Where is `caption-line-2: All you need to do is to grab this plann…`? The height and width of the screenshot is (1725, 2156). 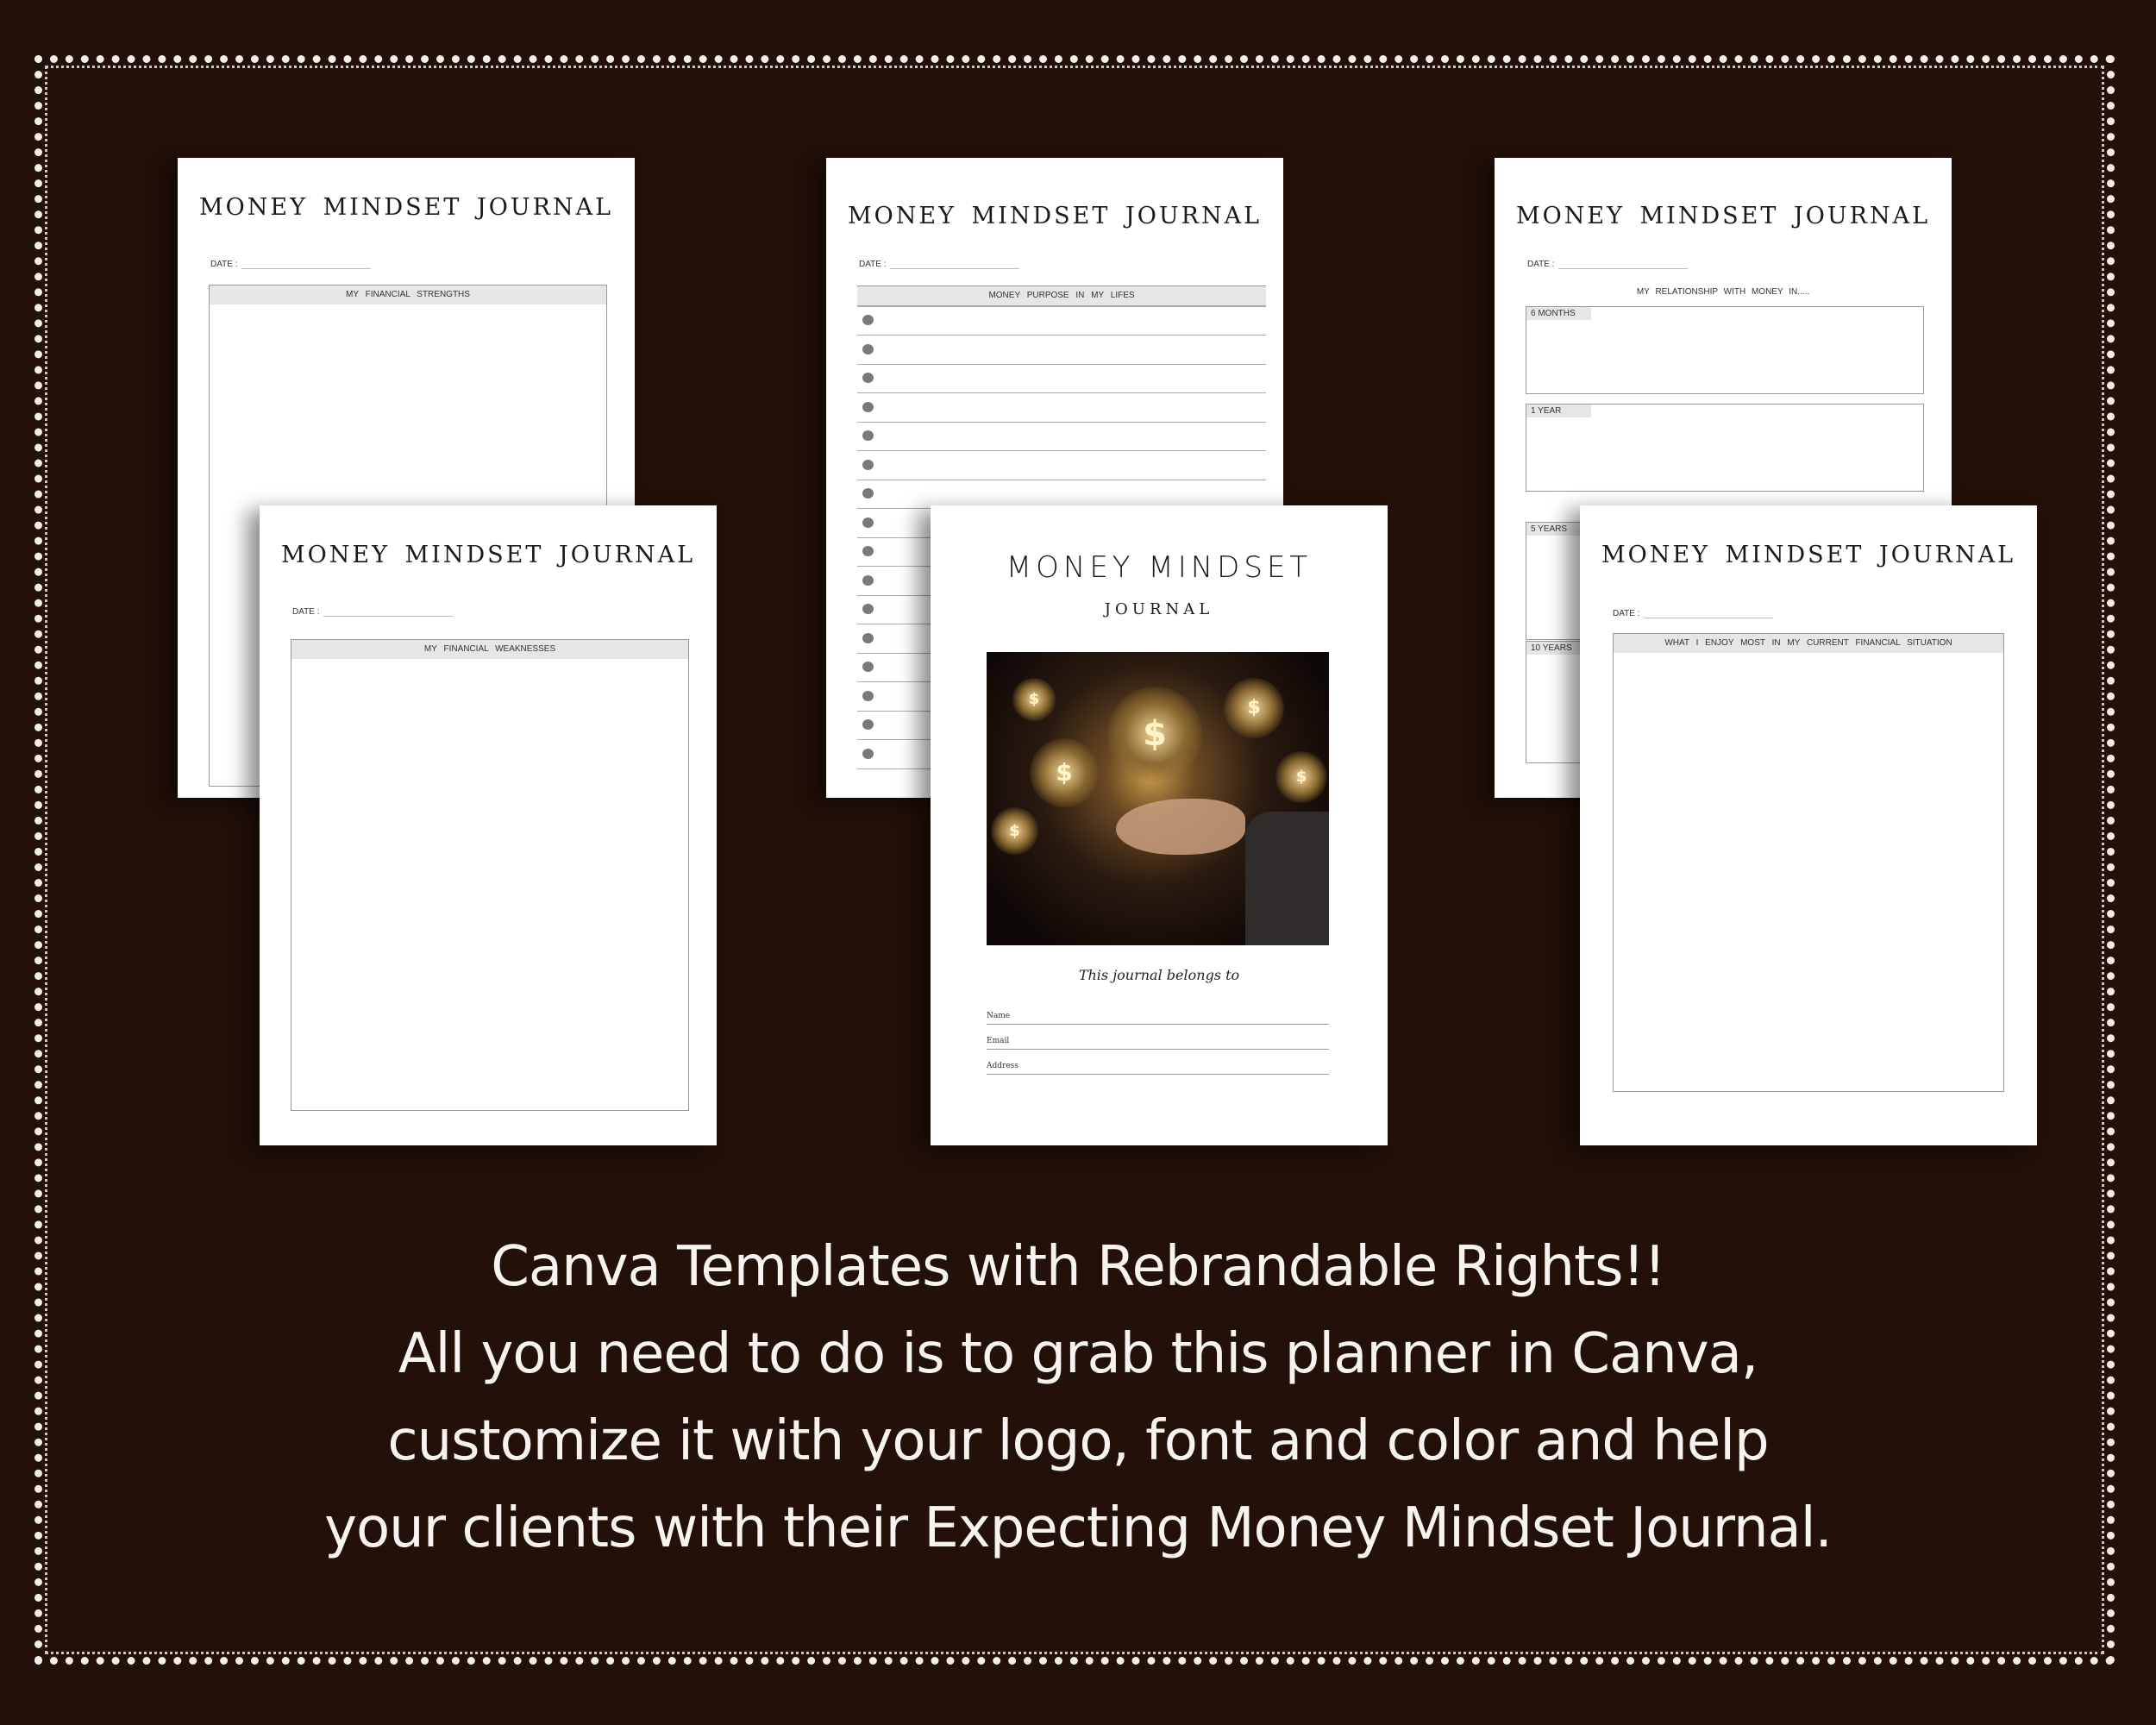 caption-line-2: All you need to do is to grab this plann… is located at coordinates (1078, 1354).